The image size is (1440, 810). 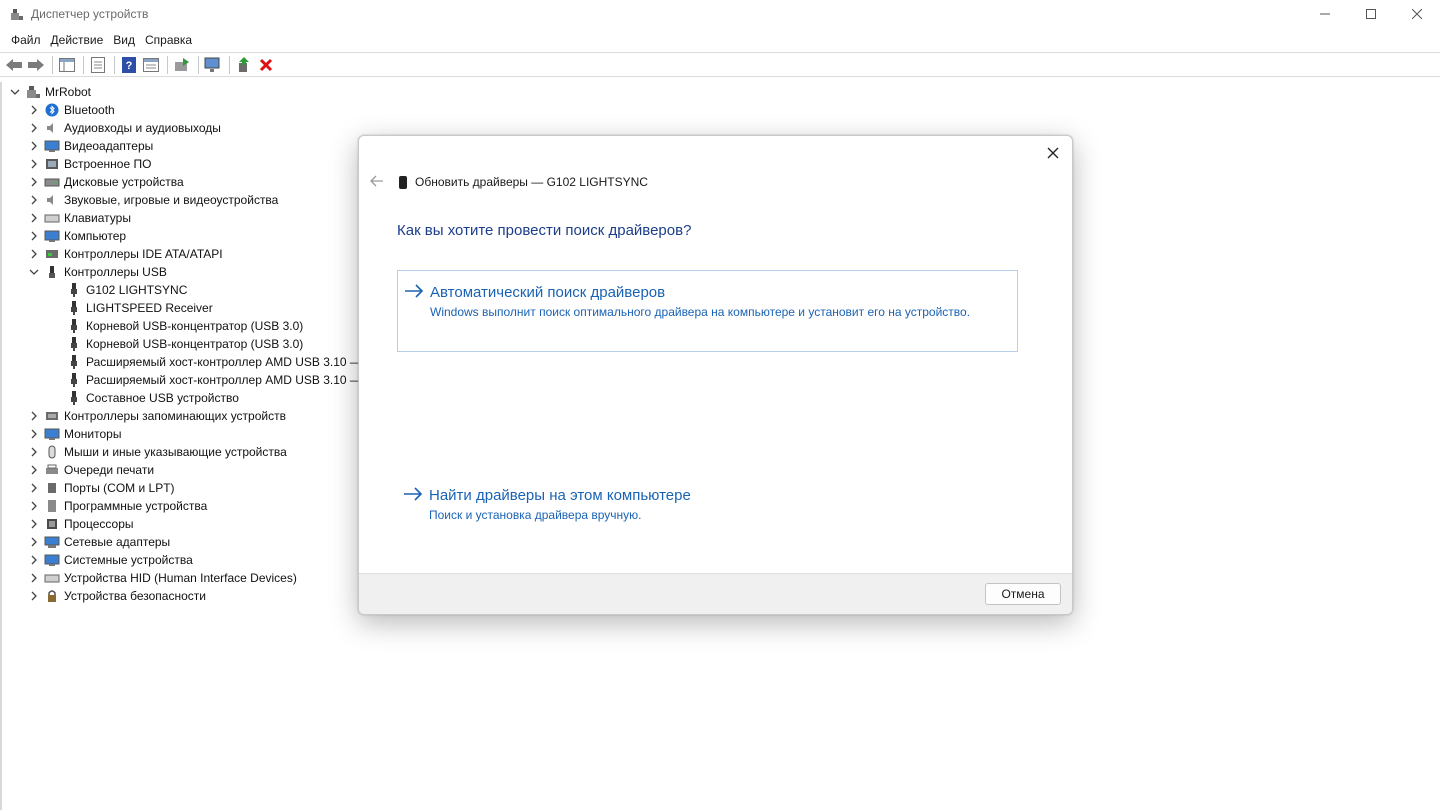 What do you see at coordinates (52, 254) in the screenshot?
I see `ide-controller-icon` at bounding box center [52, 254].